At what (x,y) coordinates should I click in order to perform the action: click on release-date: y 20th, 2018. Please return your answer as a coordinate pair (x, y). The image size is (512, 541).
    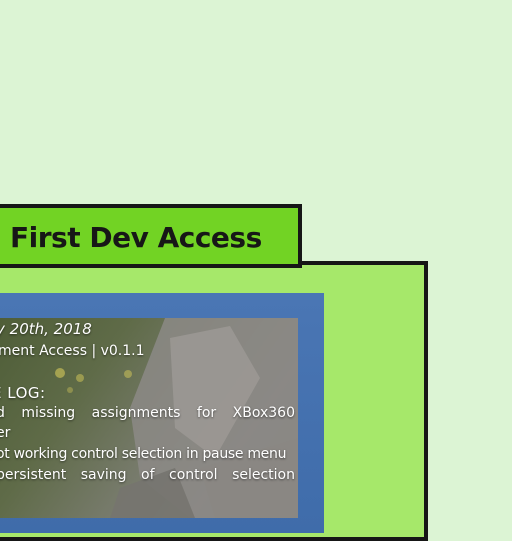
    Looking at the image, I should click on (46, 329).